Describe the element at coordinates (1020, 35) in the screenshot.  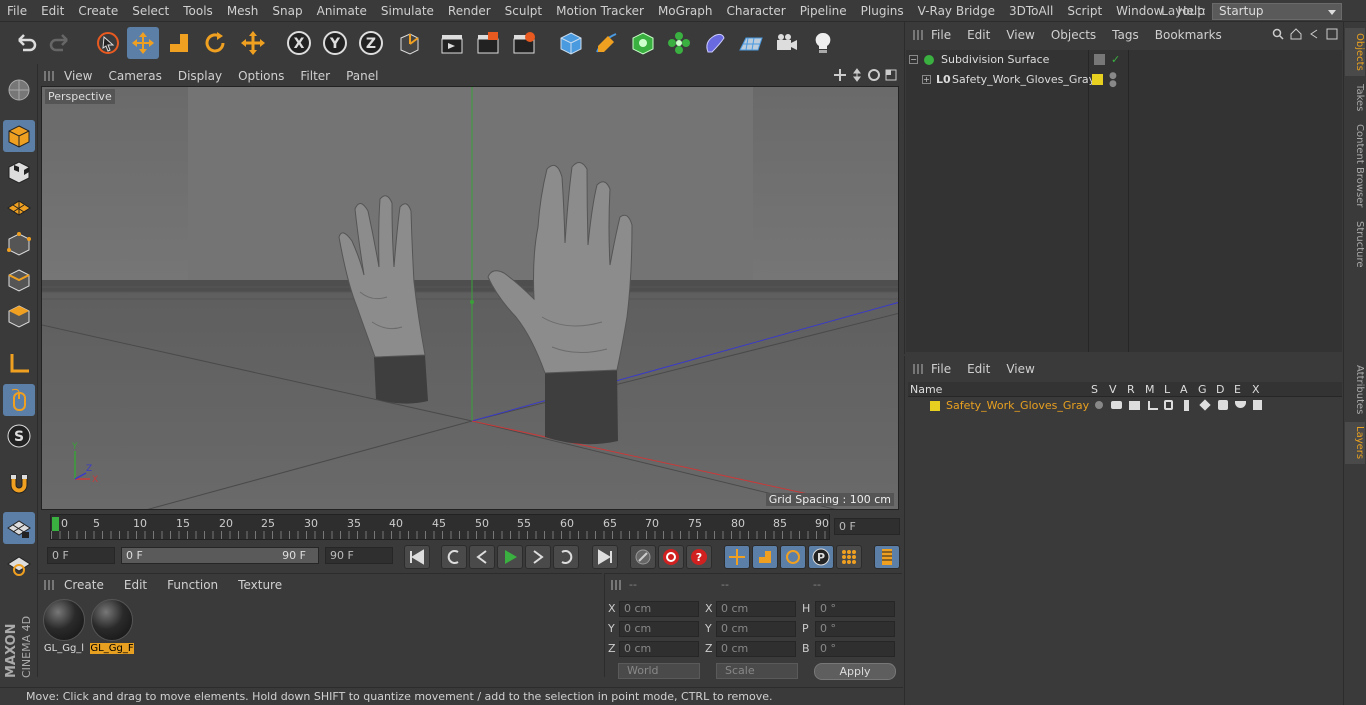
I see `obj-menu-view: View` at that location.